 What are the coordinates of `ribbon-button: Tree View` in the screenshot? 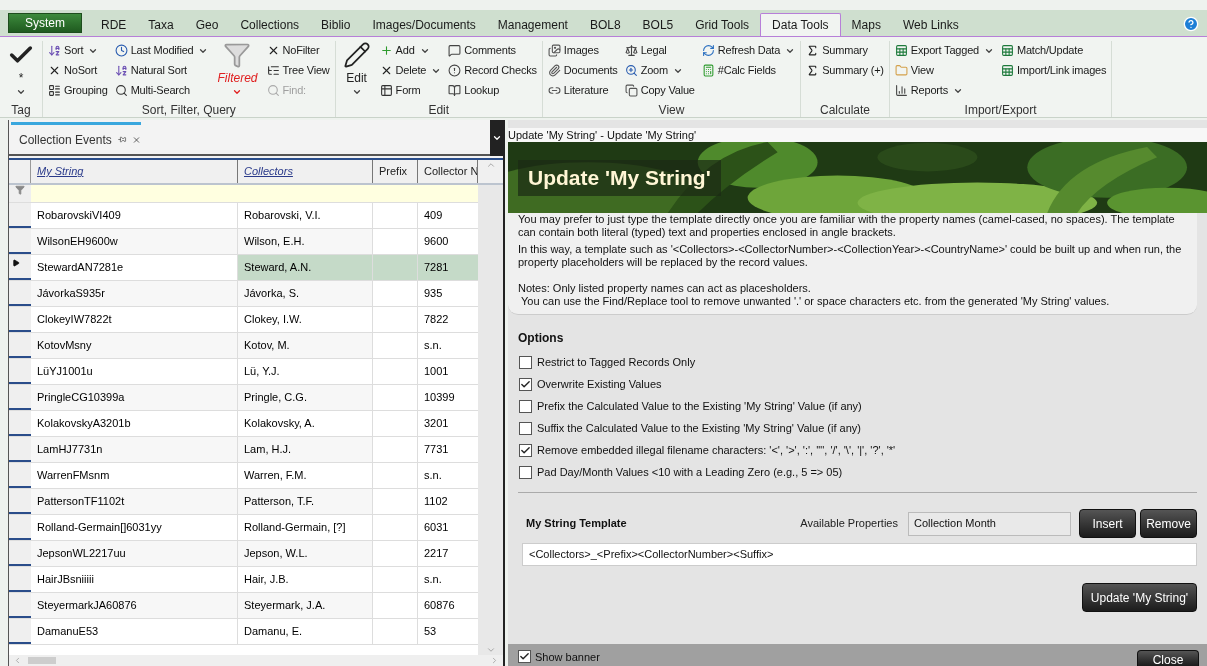 It's located at (298, 70).